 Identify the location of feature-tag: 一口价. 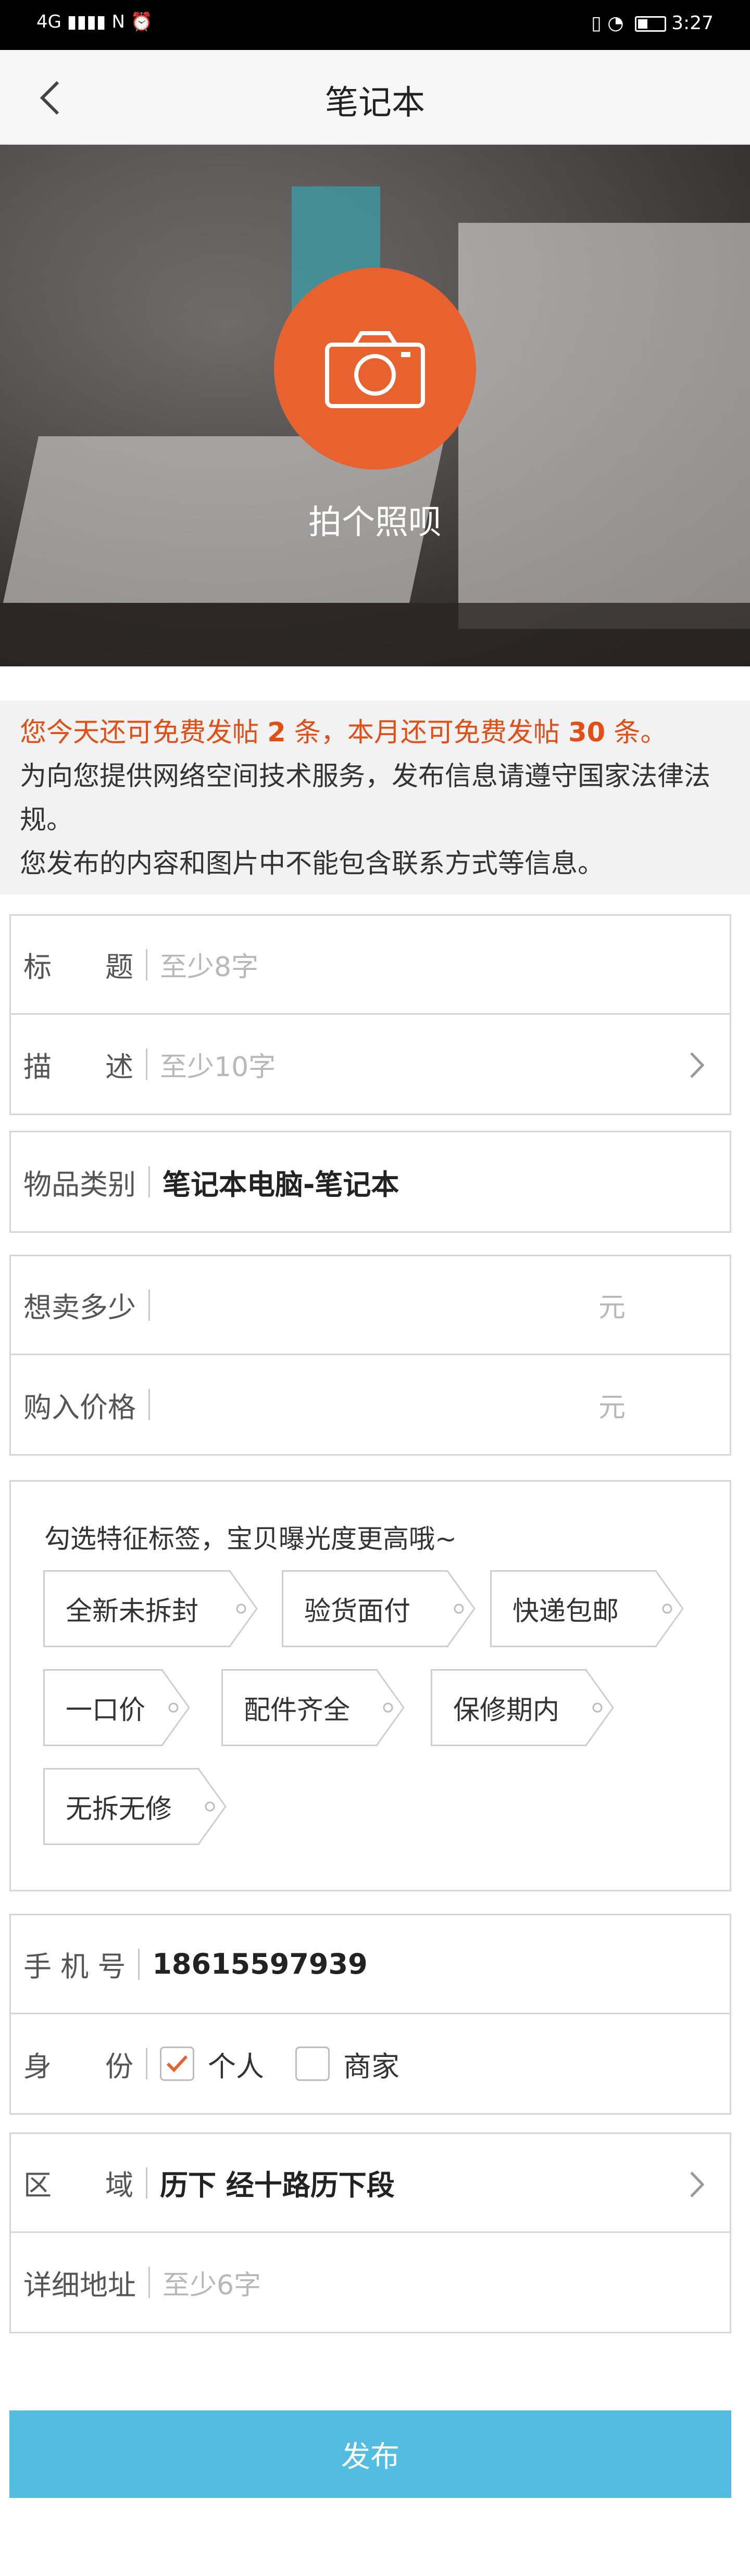
(116, 1707).